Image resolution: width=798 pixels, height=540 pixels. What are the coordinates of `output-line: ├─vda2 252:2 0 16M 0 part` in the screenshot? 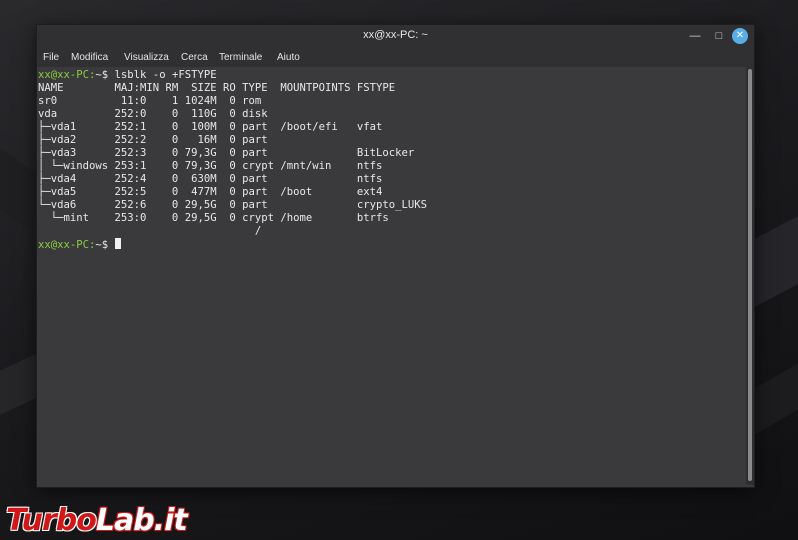 It's located at (153, 140).